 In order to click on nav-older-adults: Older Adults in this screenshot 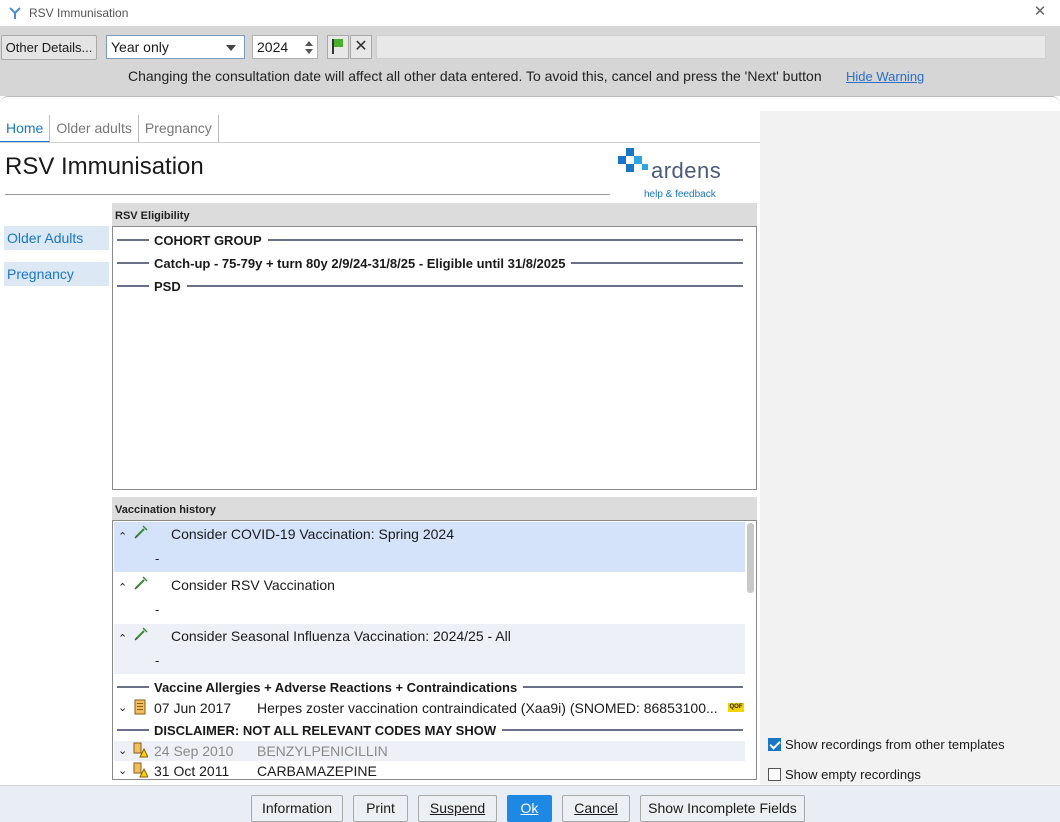, I will do `click(56, 238)`.